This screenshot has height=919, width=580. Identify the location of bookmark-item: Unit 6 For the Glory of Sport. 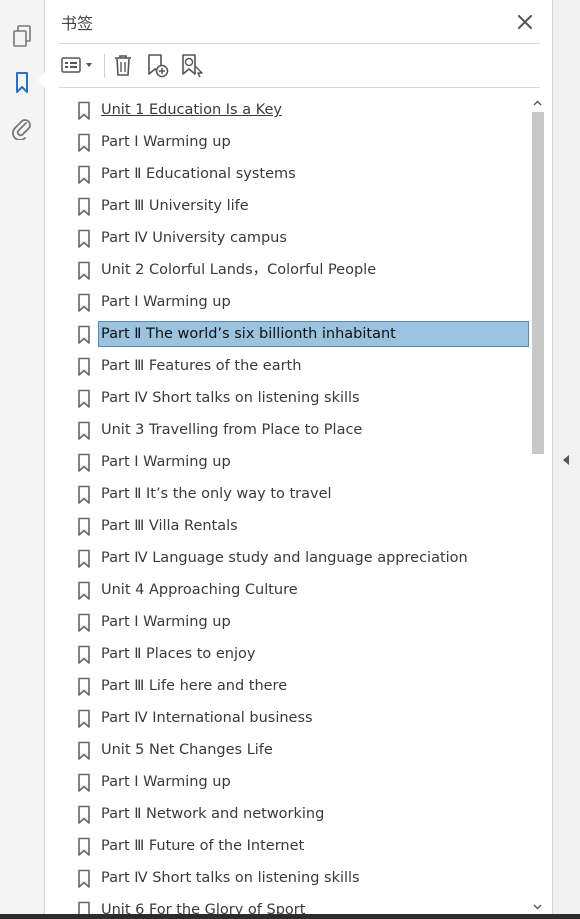
(294, 904).